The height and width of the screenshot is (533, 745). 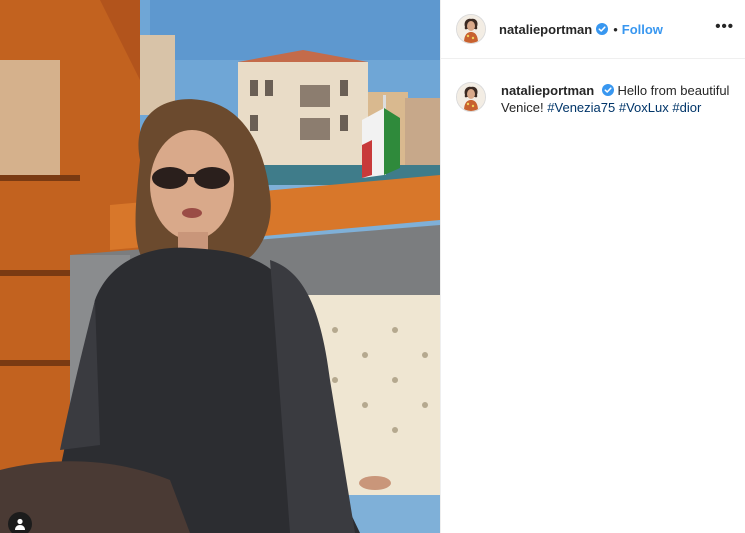 I want to click on user-tag-button, so click(x=20, y=522).